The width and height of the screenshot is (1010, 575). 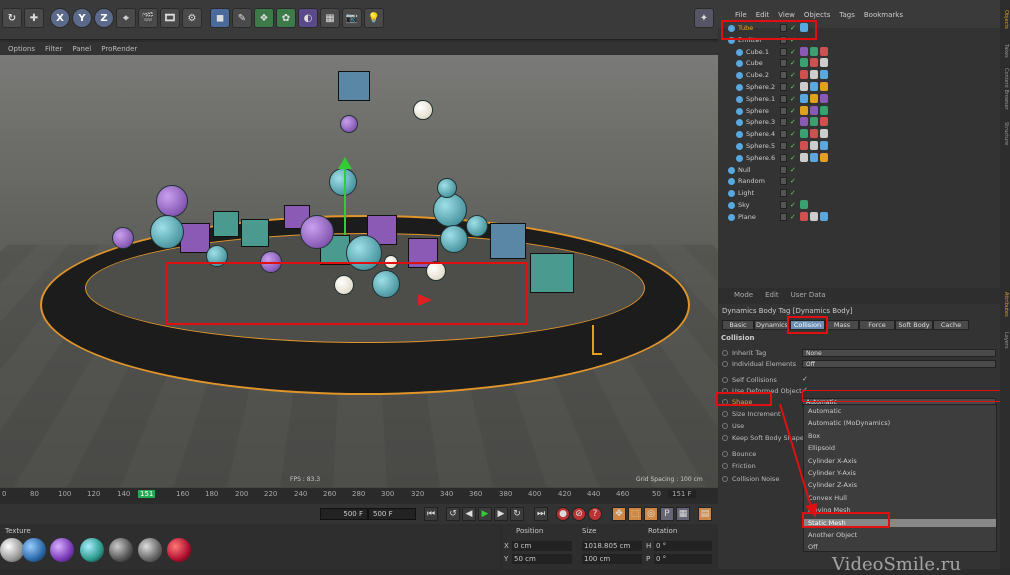 I want to click on y-axis-arrow-icon, so click(x=345, y=163).